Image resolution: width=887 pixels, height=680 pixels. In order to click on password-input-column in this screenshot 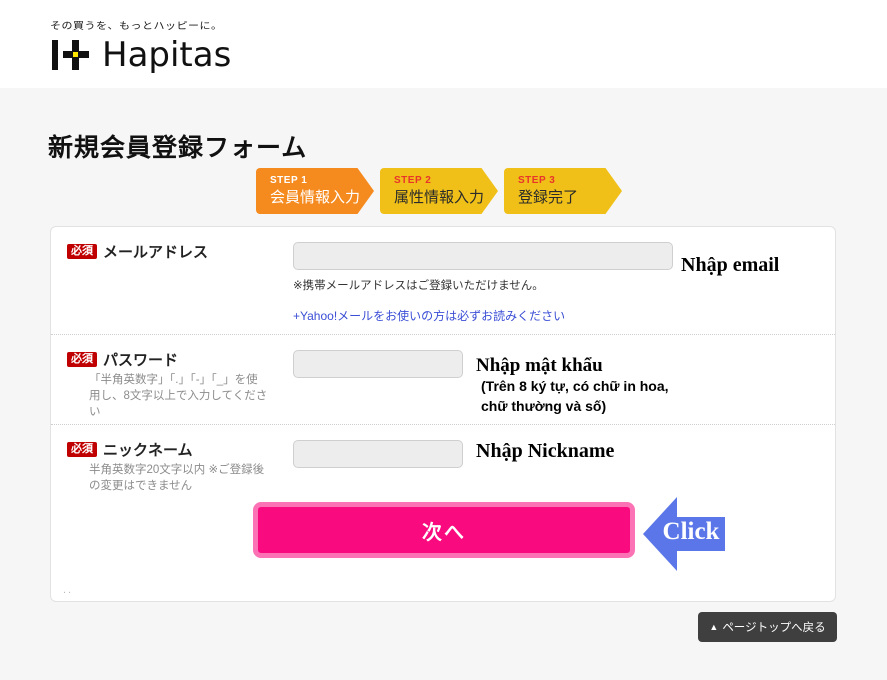, I will do `click(378, 386)`.